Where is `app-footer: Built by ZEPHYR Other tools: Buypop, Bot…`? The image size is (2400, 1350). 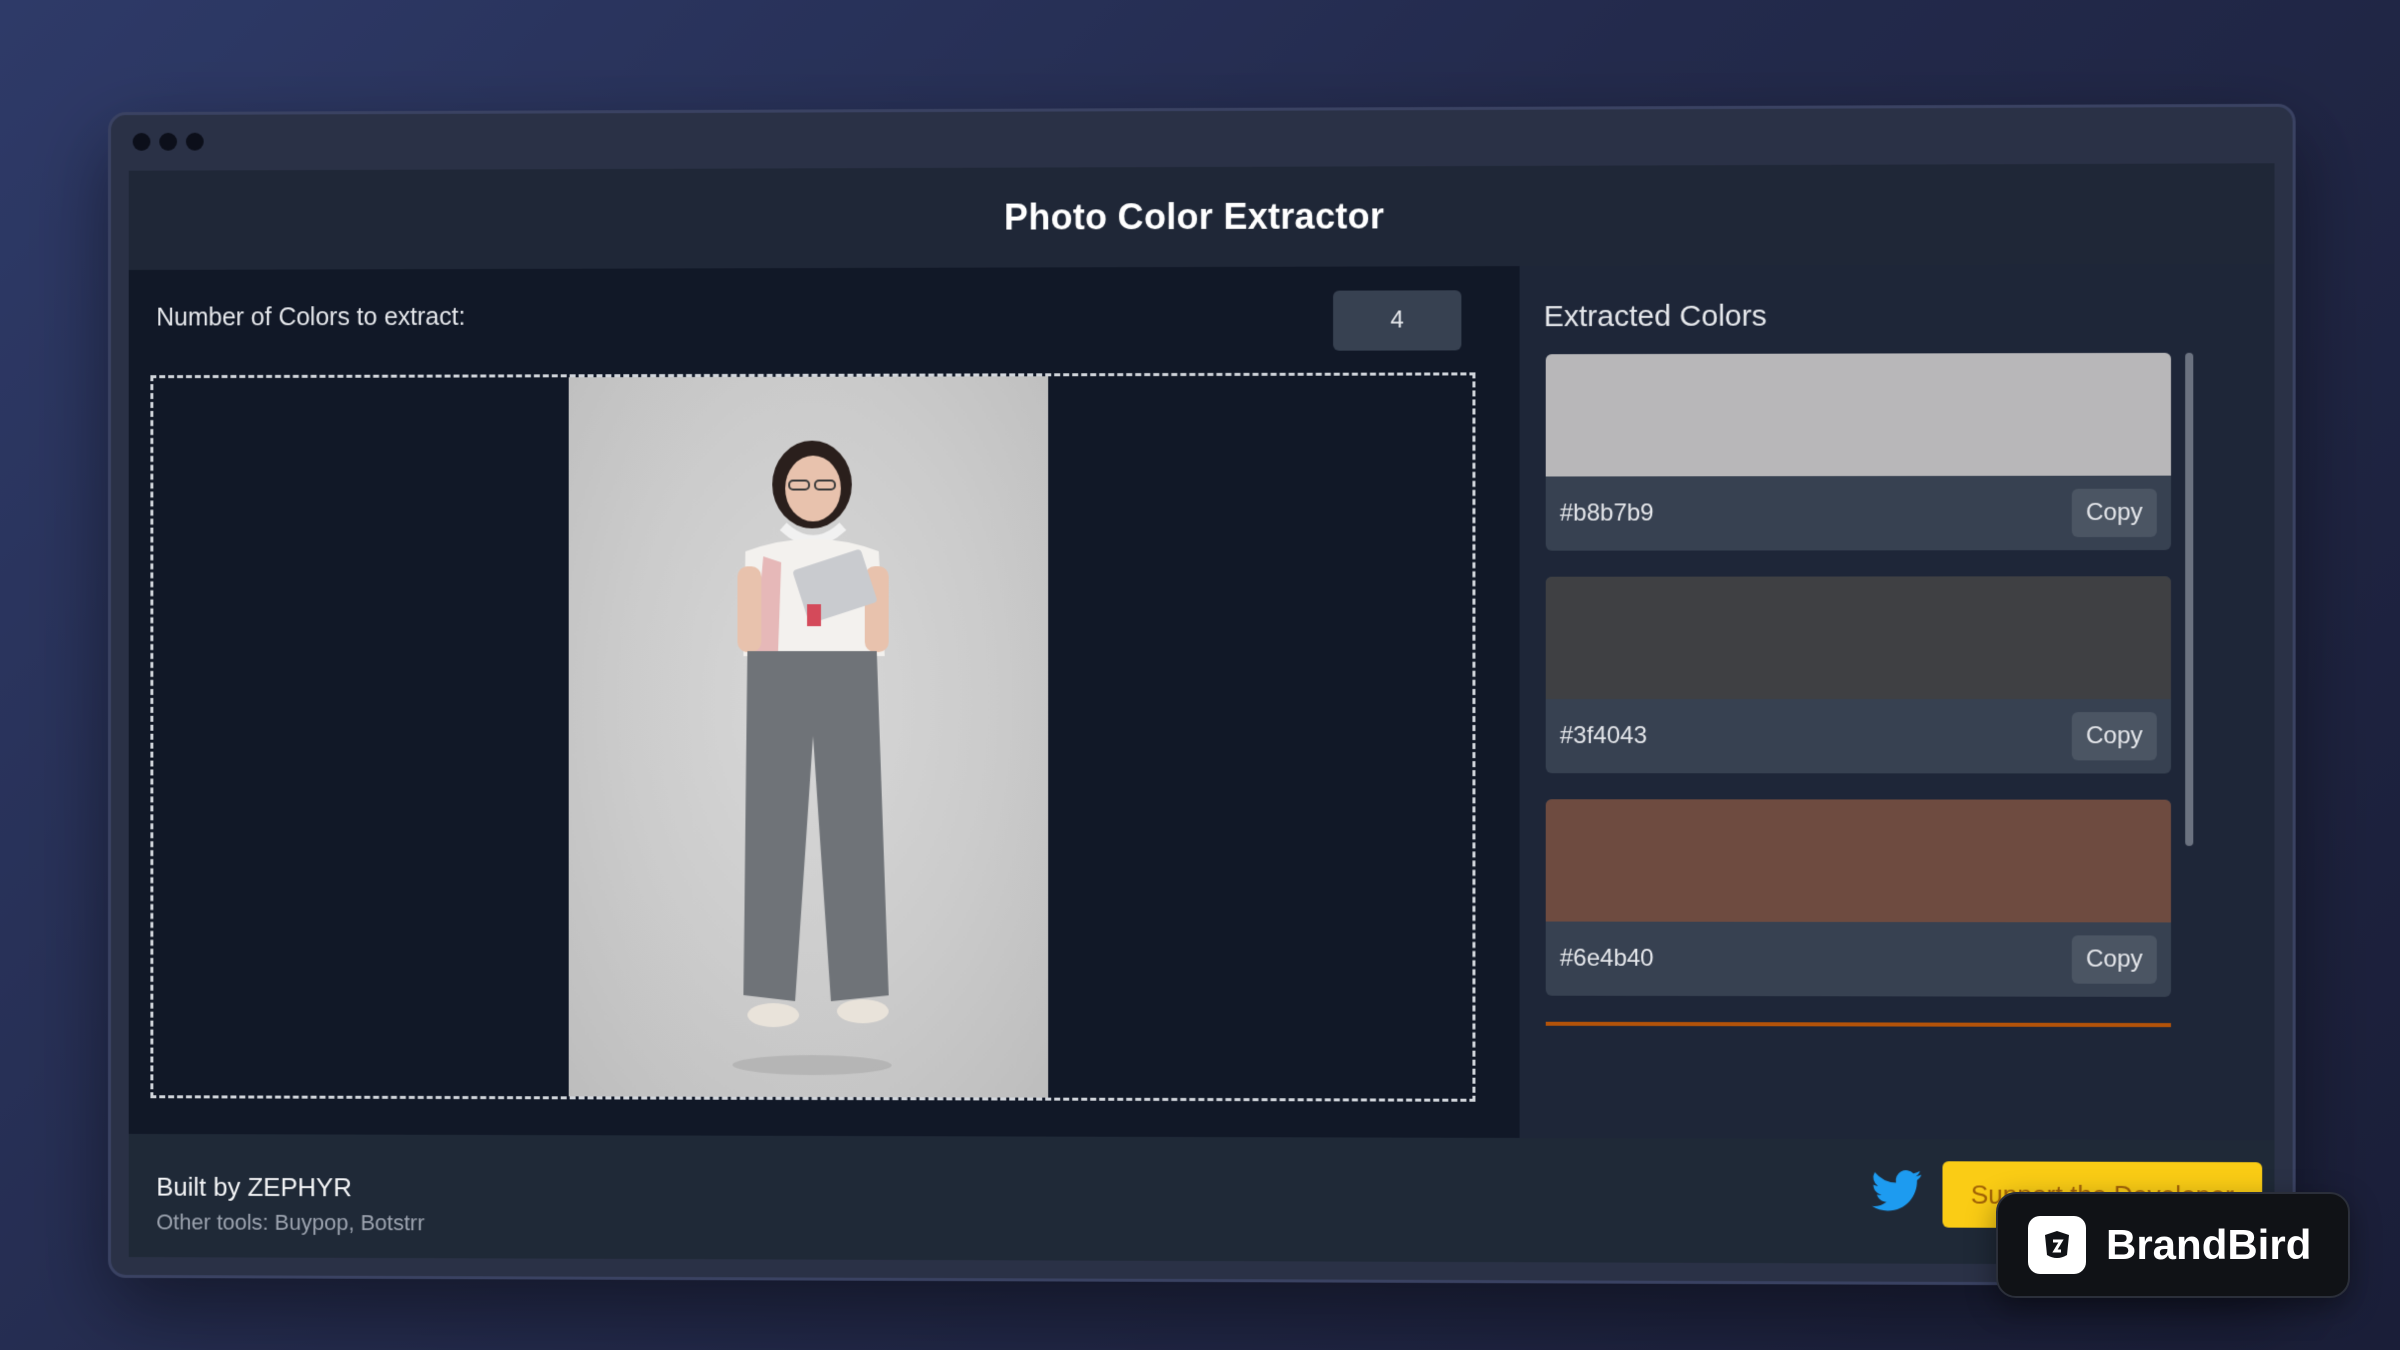
app-footer: Built by ZEPHYR Other tools: Buypop, Bot… is located at coordinates (1201, 1199).